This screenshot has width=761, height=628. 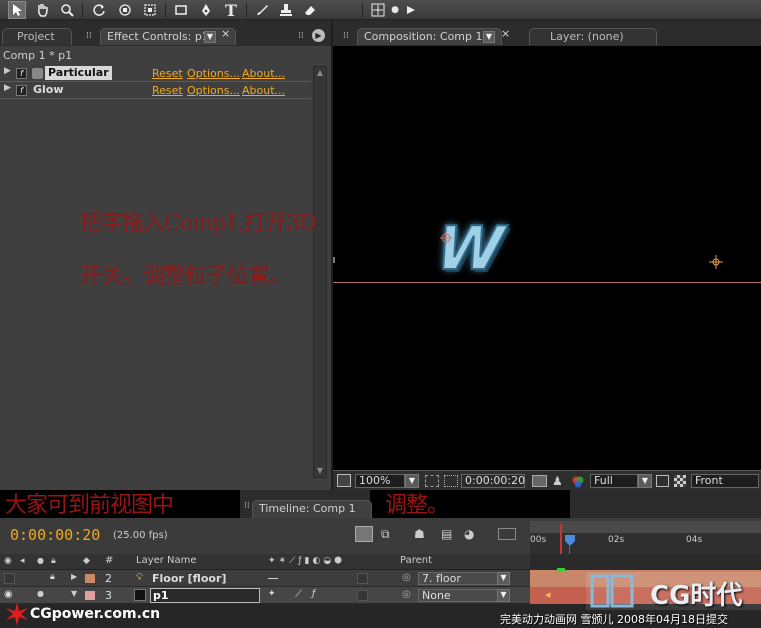 I want to click on column-layer-name: Layer Name, so click(x=166, y=560).